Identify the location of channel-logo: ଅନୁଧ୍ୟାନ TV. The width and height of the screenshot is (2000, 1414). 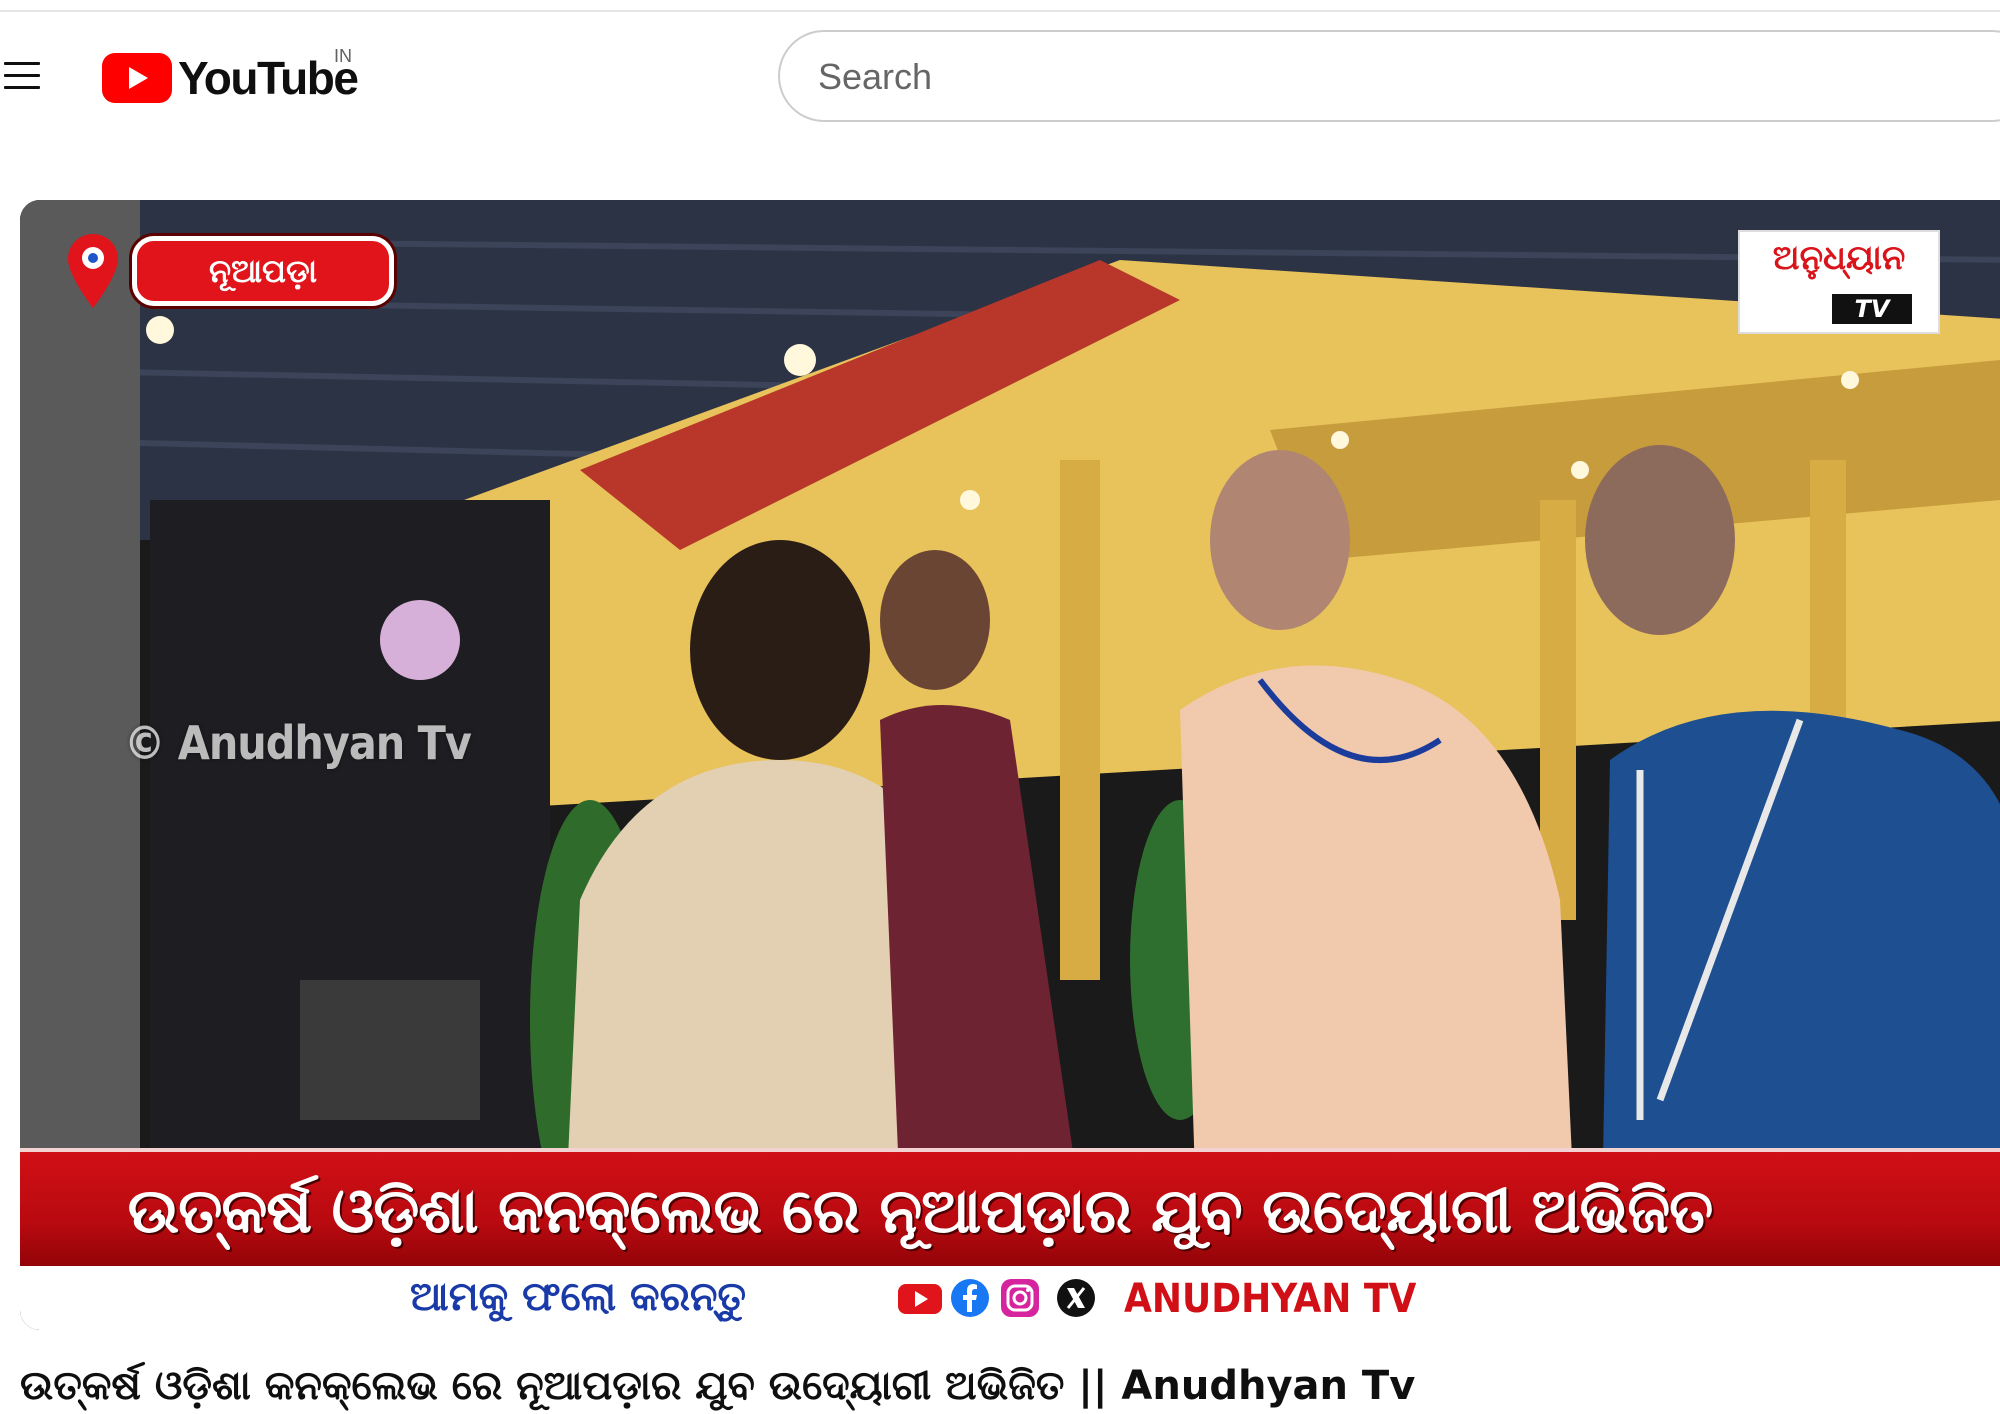
(1839, 282).